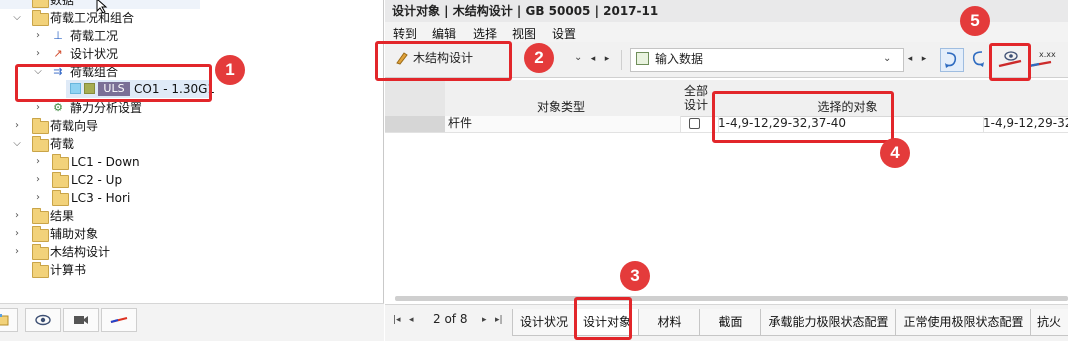  Describe the element at coordinates (58, 35) in the screenshot. I see `load-case-icon: ⊥` at that location.